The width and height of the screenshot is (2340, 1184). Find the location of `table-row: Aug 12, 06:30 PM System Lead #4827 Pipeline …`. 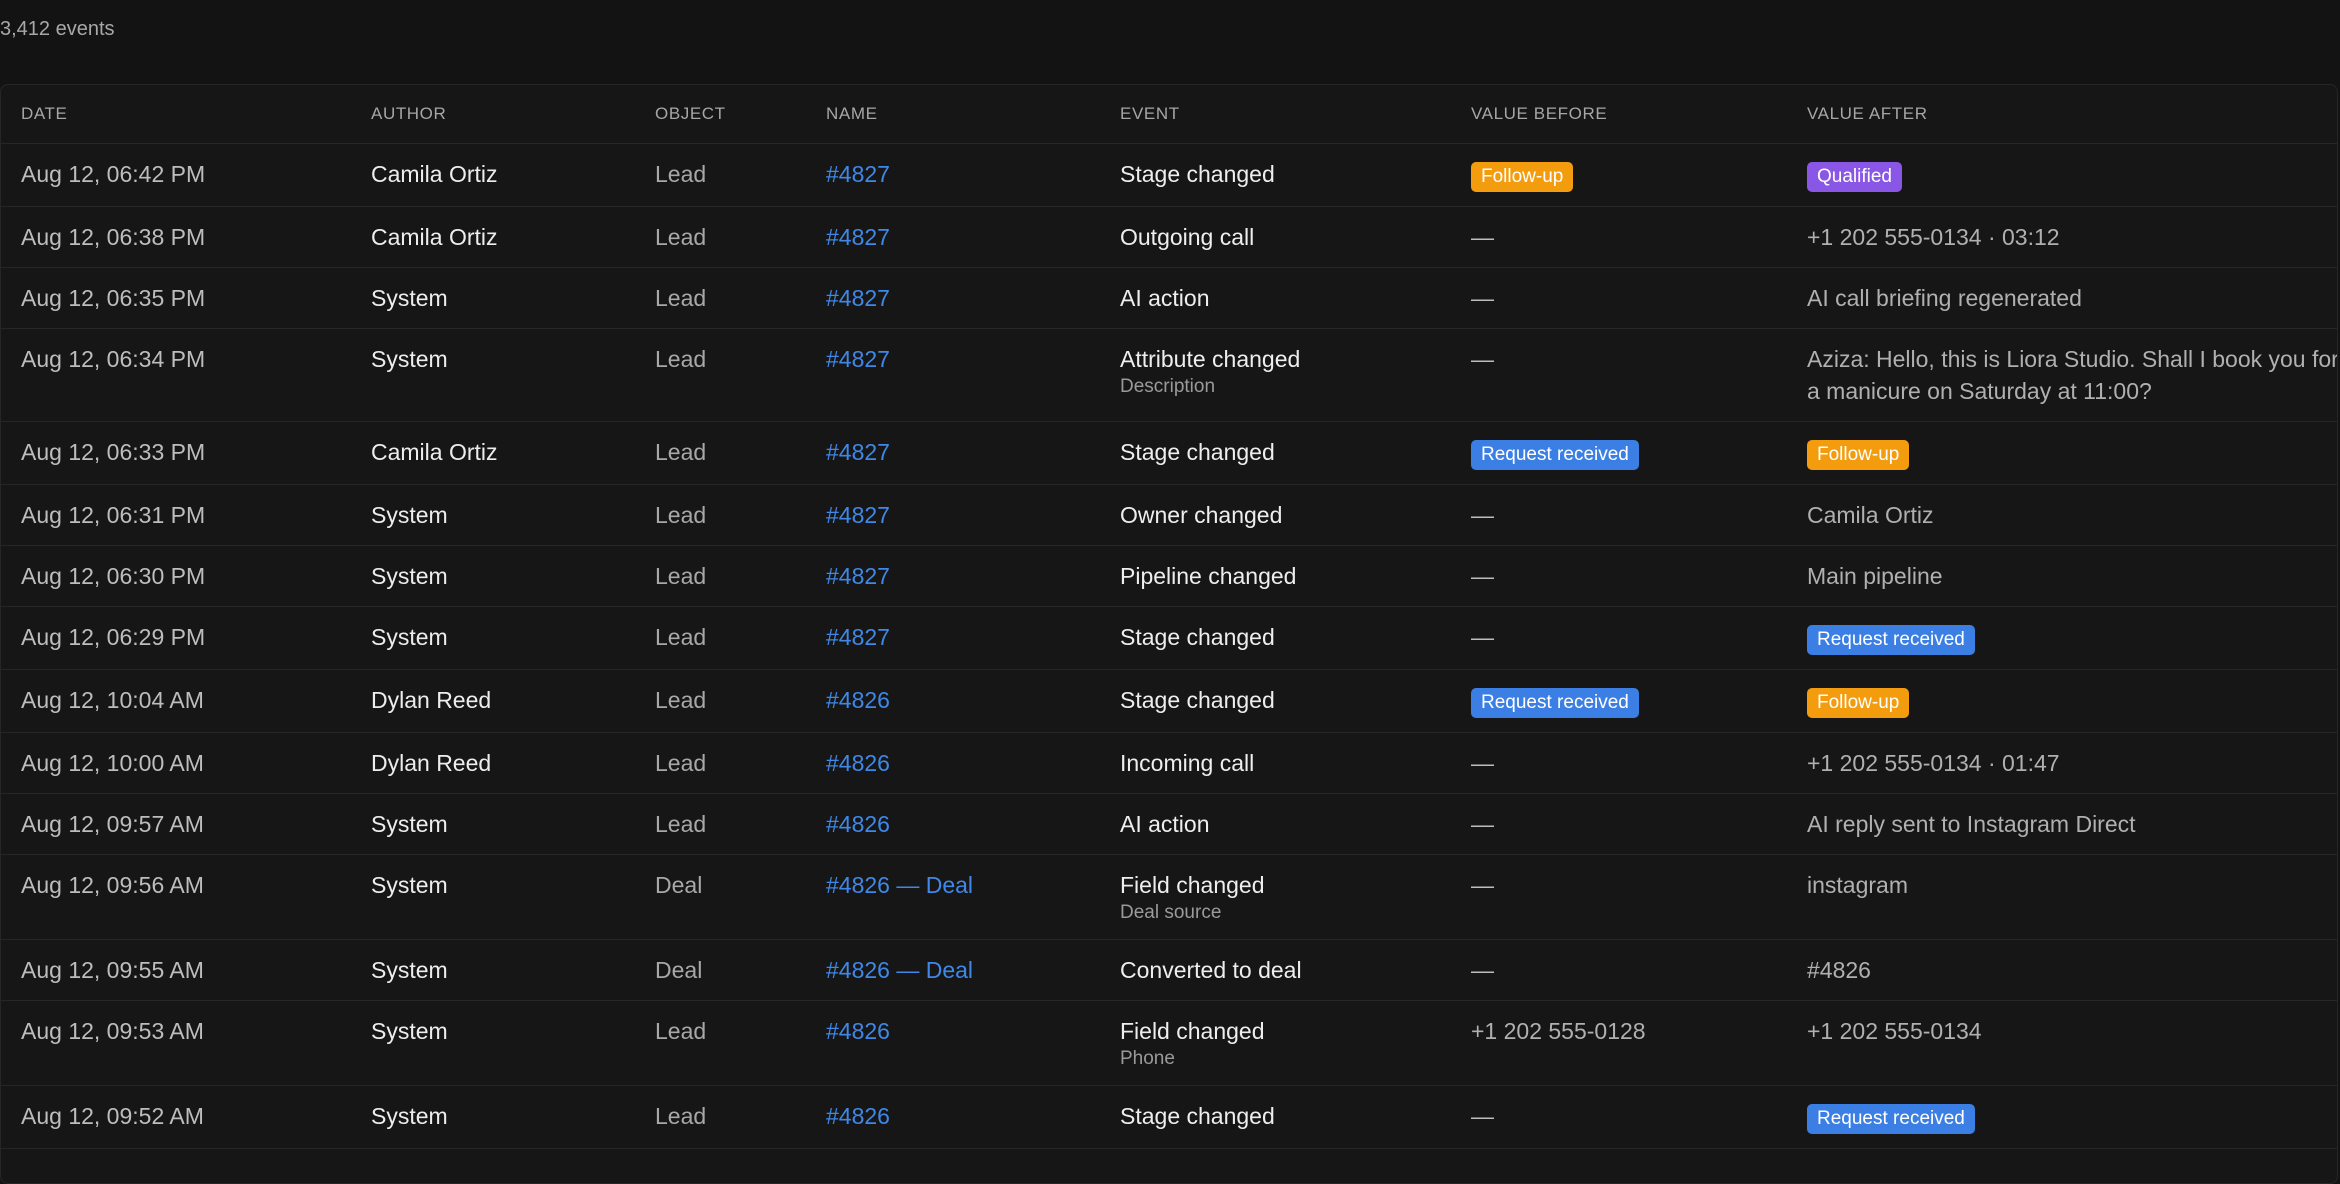

table-row: Aug 12, 06:30 PM System Lead #4827 Pipeline … is located at coordinates (1169, 576).